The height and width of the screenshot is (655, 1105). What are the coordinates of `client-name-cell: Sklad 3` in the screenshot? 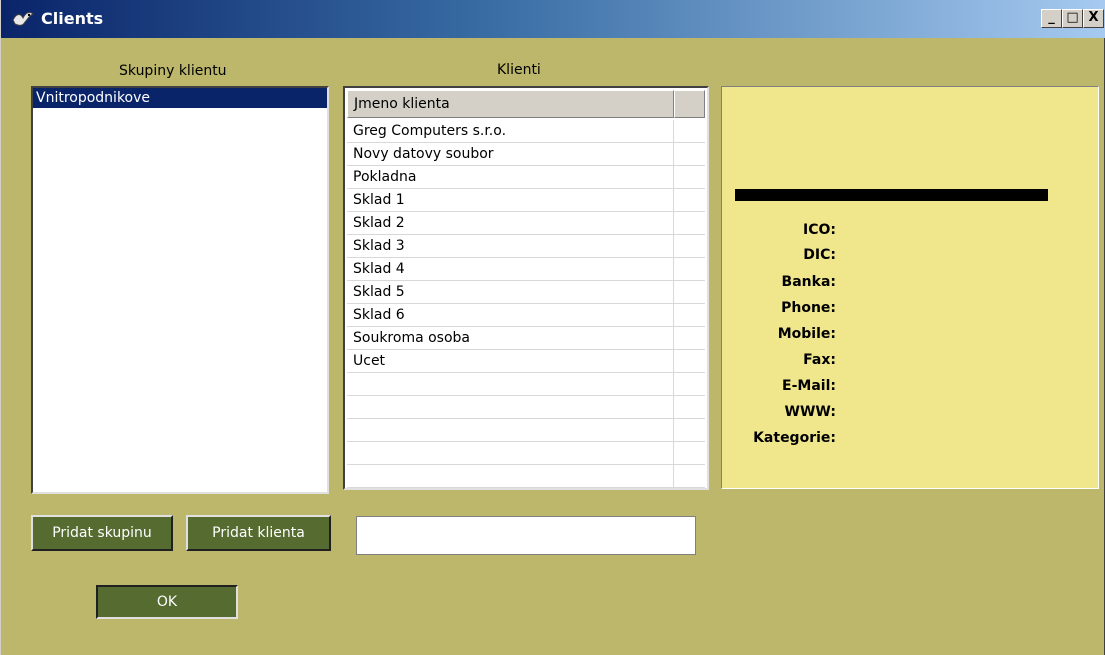 It's located at (510, 246).